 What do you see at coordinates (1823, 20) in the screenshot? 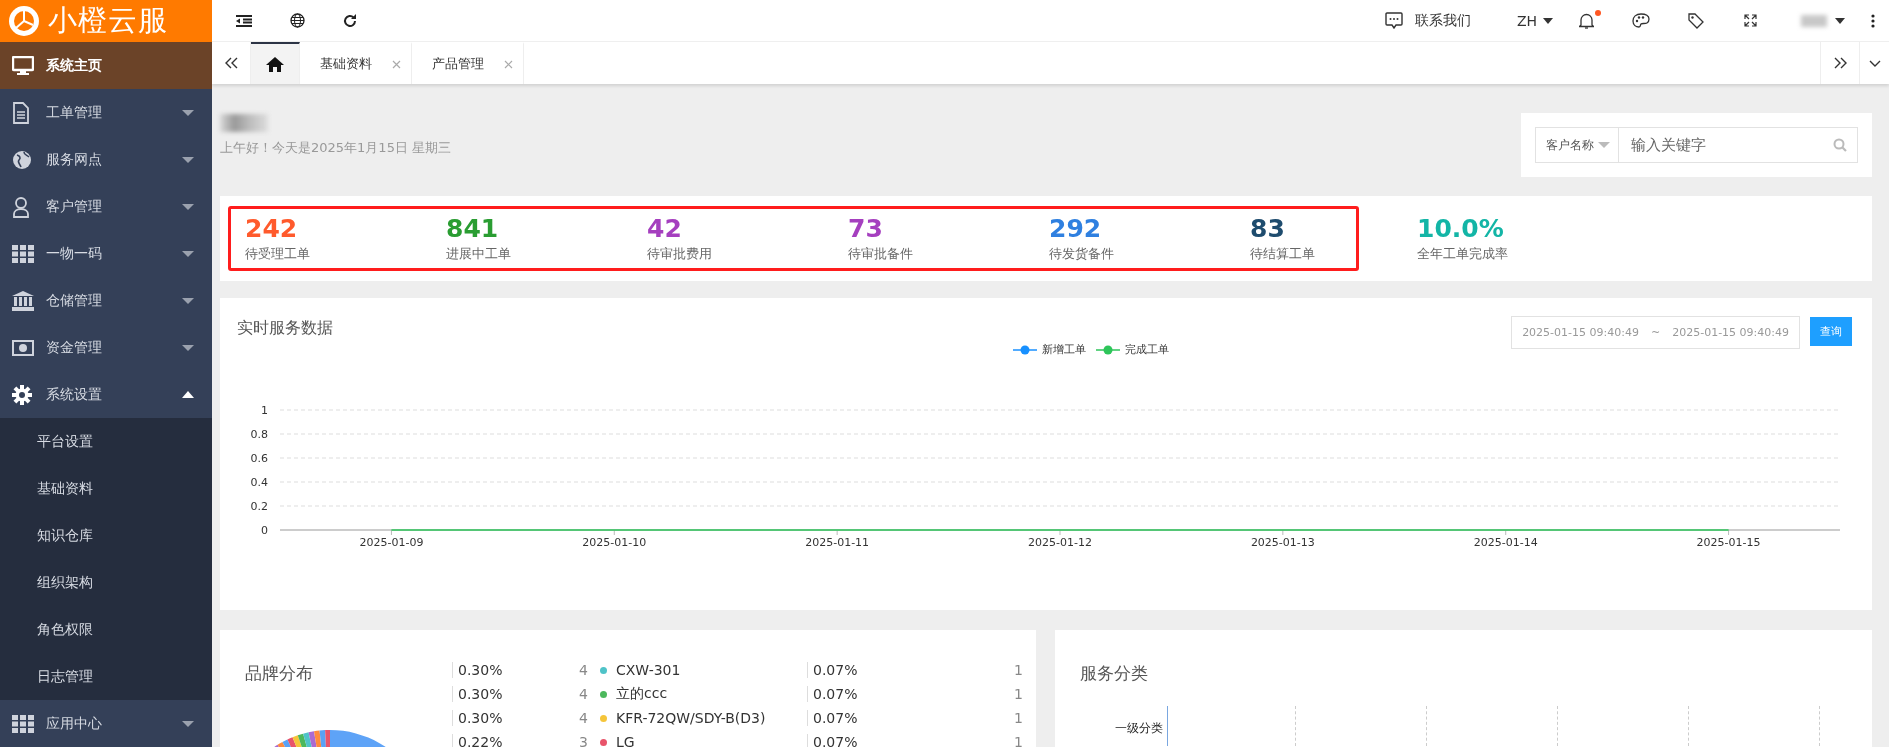
I see `user-menu` at bounding box center [1823, 20].